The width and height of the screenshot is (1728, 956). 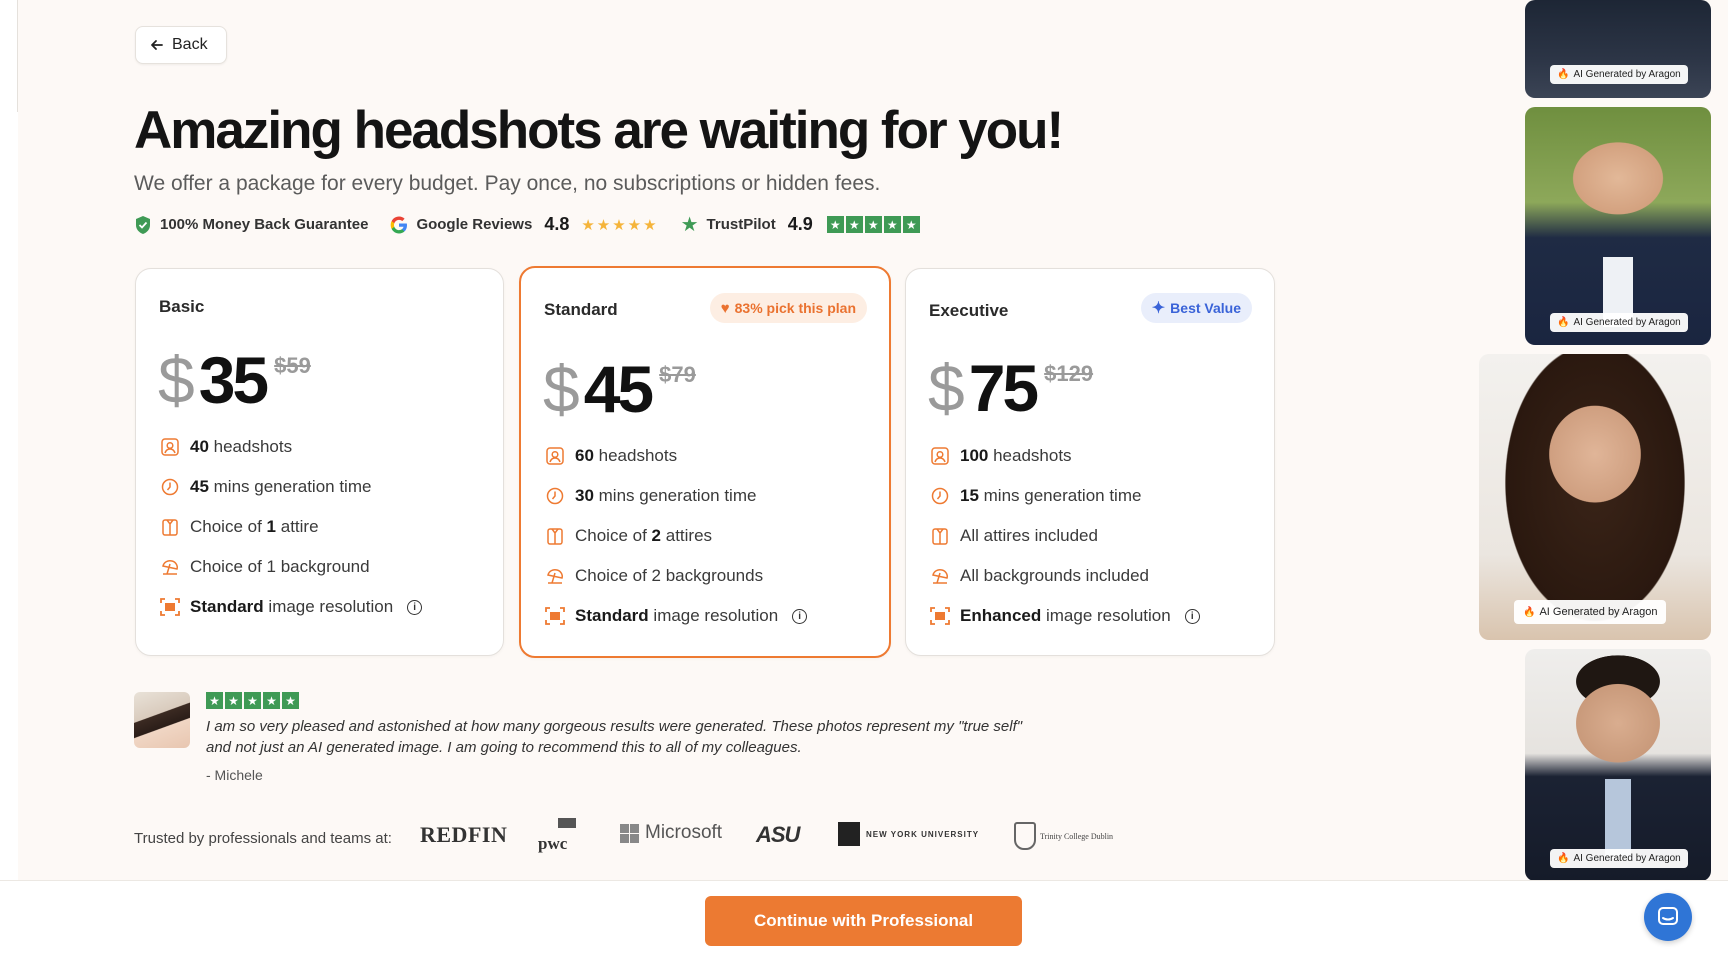 What do you see at coordinates (263, 838) in the screenshot?
I see `trusted-by-label: Trusted by professionals and teams at:` at bounding box center [263, 838].